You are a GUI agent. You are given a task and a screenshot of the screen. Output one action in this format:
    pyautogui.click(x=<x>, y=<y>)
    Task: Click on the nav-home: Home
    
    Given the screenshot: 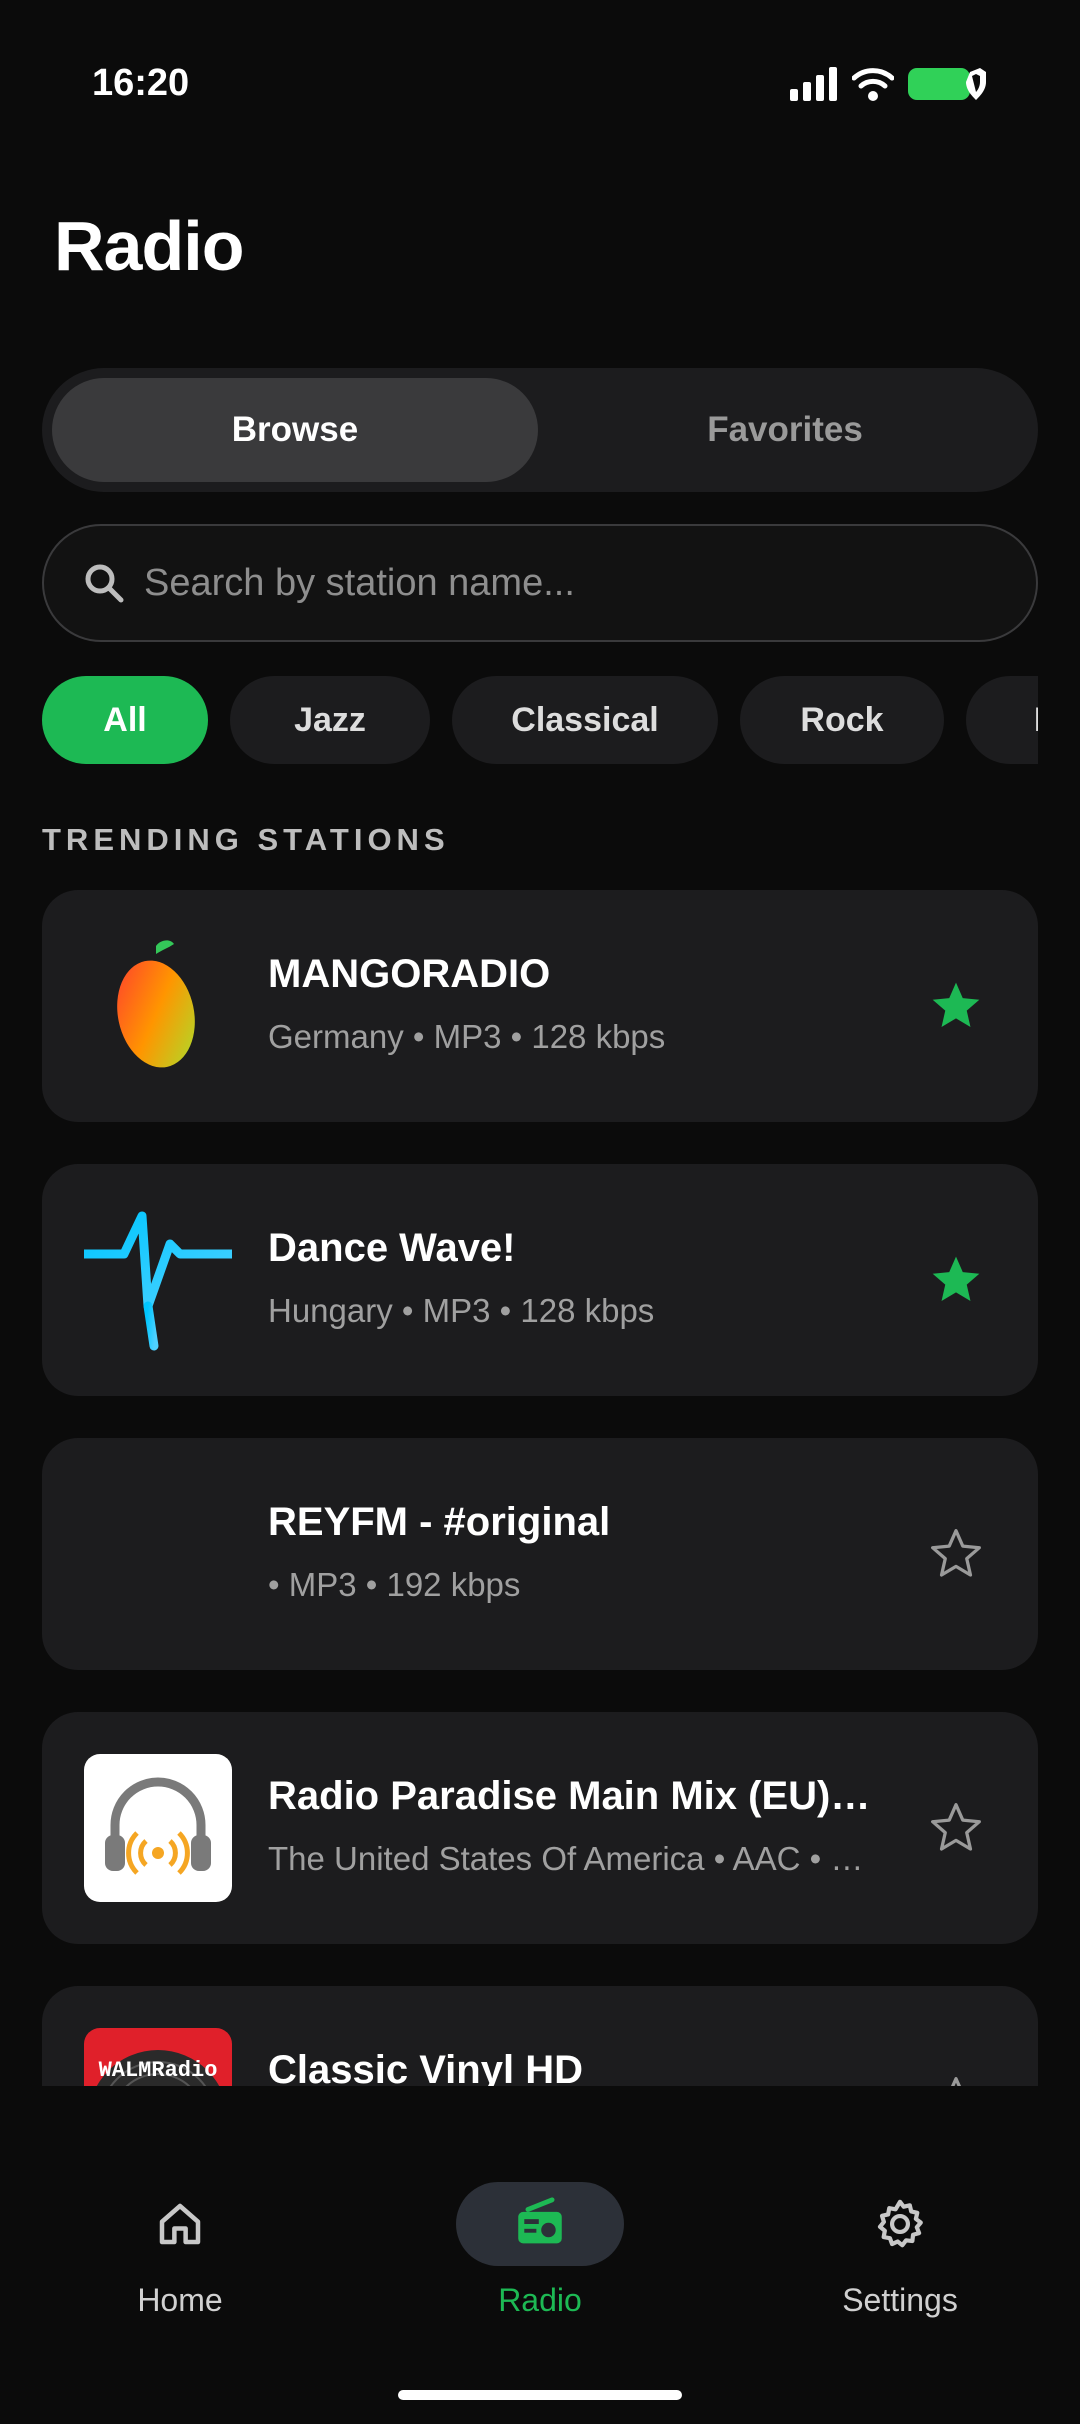 What is the action you would take?
    pyautogui.click(x=180, y=2250)
    